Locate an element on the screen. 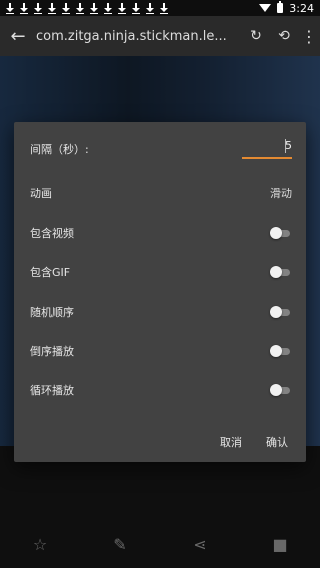  status-bar: 3:24 is located at coordinates (160, 8).